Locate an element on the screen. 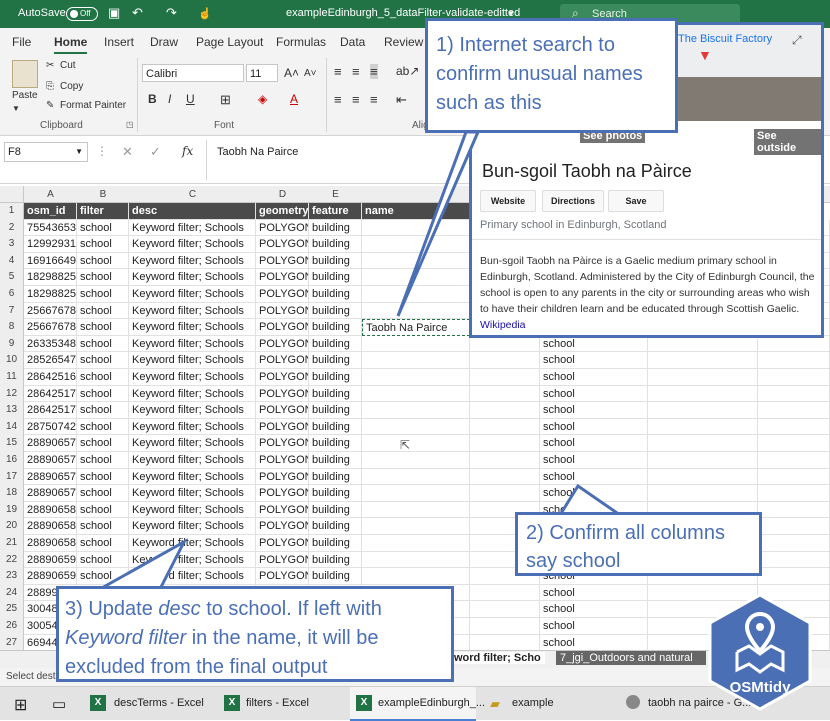 Image resolution: width=830 pixels, height=721 pixels. callout3-desc: desc is located at coordinates (179, 609).